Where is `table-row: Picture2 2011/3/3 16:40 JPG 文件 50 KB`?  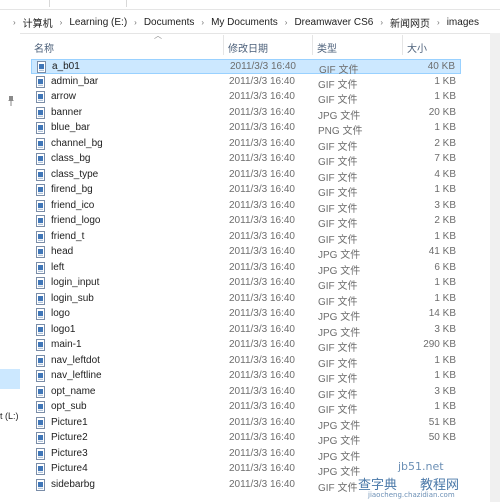 table-row: Picture2 2011/3/3 16:40 JPG 文件 50 KB is located at coordinates (246, 439).